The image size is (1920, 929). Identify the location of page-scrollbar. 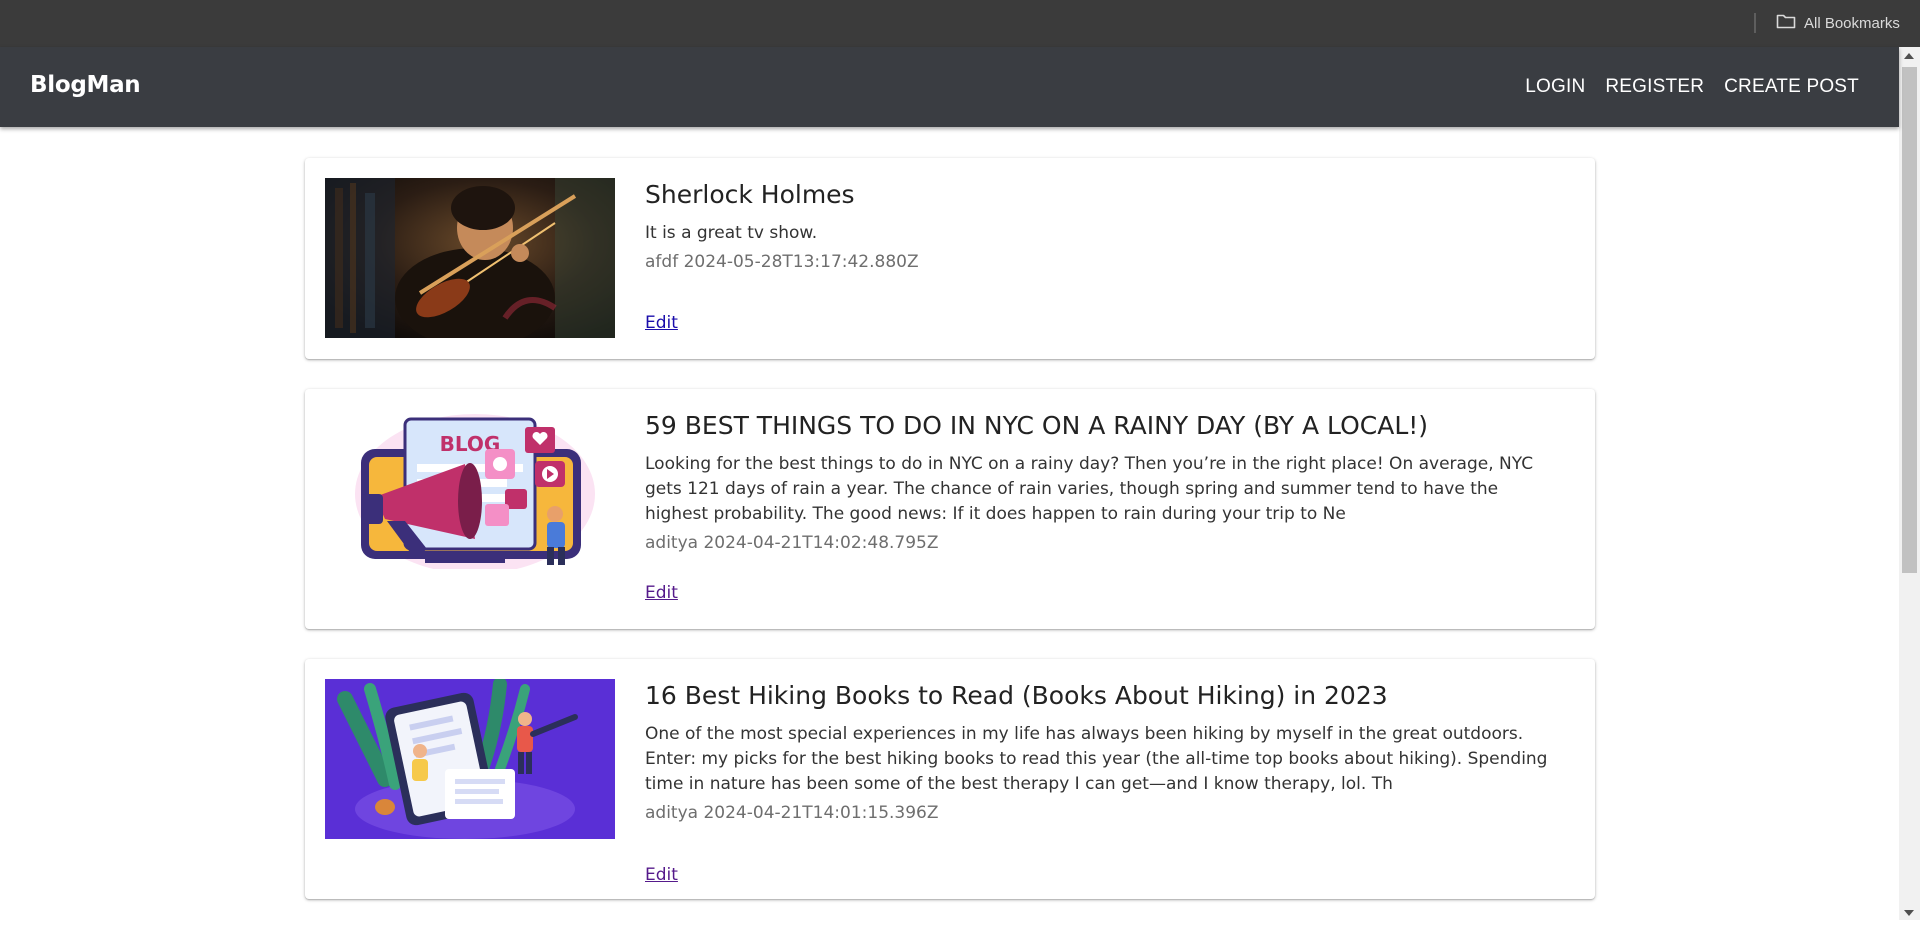
(1909, 483).